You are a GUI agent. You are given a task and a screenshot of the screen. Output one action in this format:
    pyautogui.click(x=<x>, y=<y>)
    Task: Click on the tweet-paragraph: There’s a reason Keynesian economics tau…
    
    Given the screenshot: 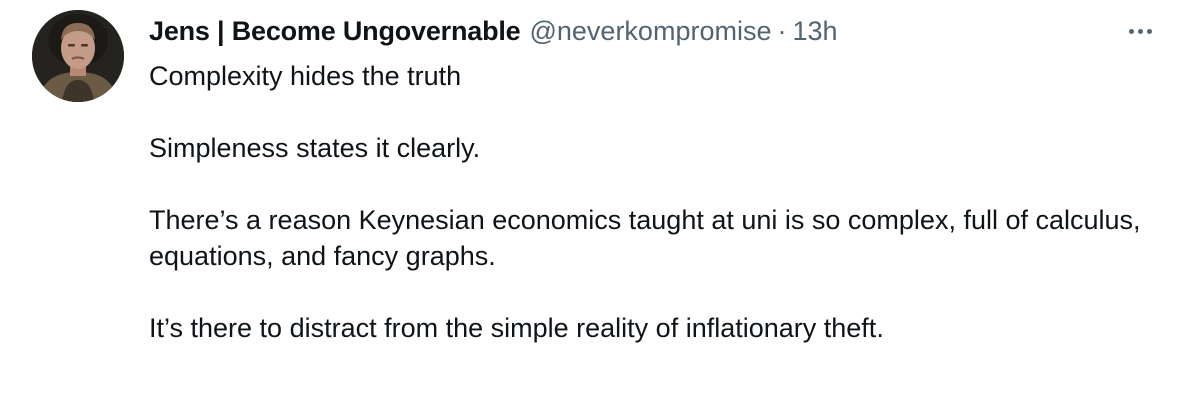 What is the action you would take?
    pyautogui.click(x=645, y=238)
    